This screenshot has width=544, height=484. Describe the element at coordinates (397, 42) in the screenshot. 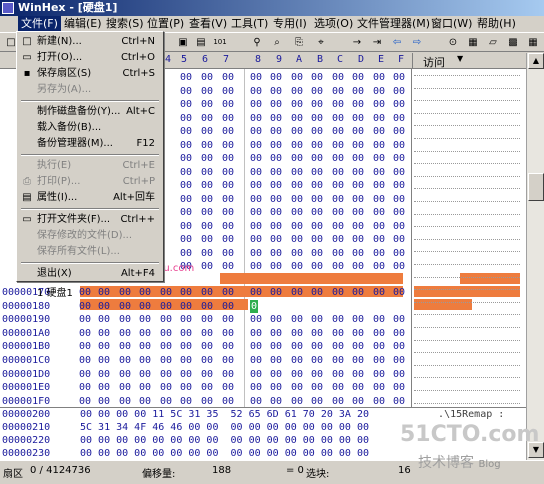

I see `back-icon: ⇦` at that location.